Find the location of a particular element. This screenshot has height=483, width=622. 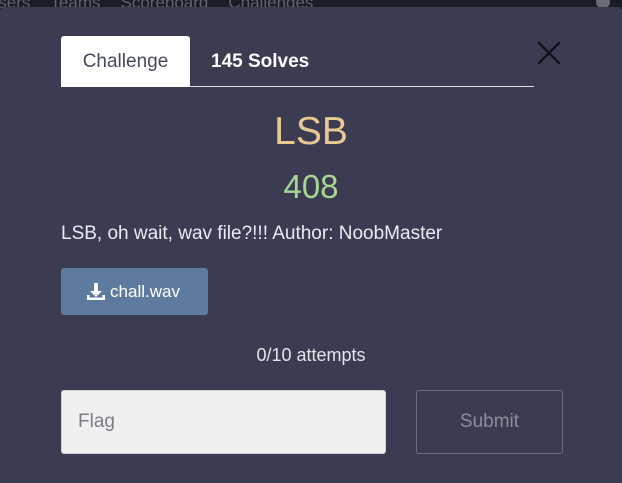

close-icon is located at coordinates (549, 53).